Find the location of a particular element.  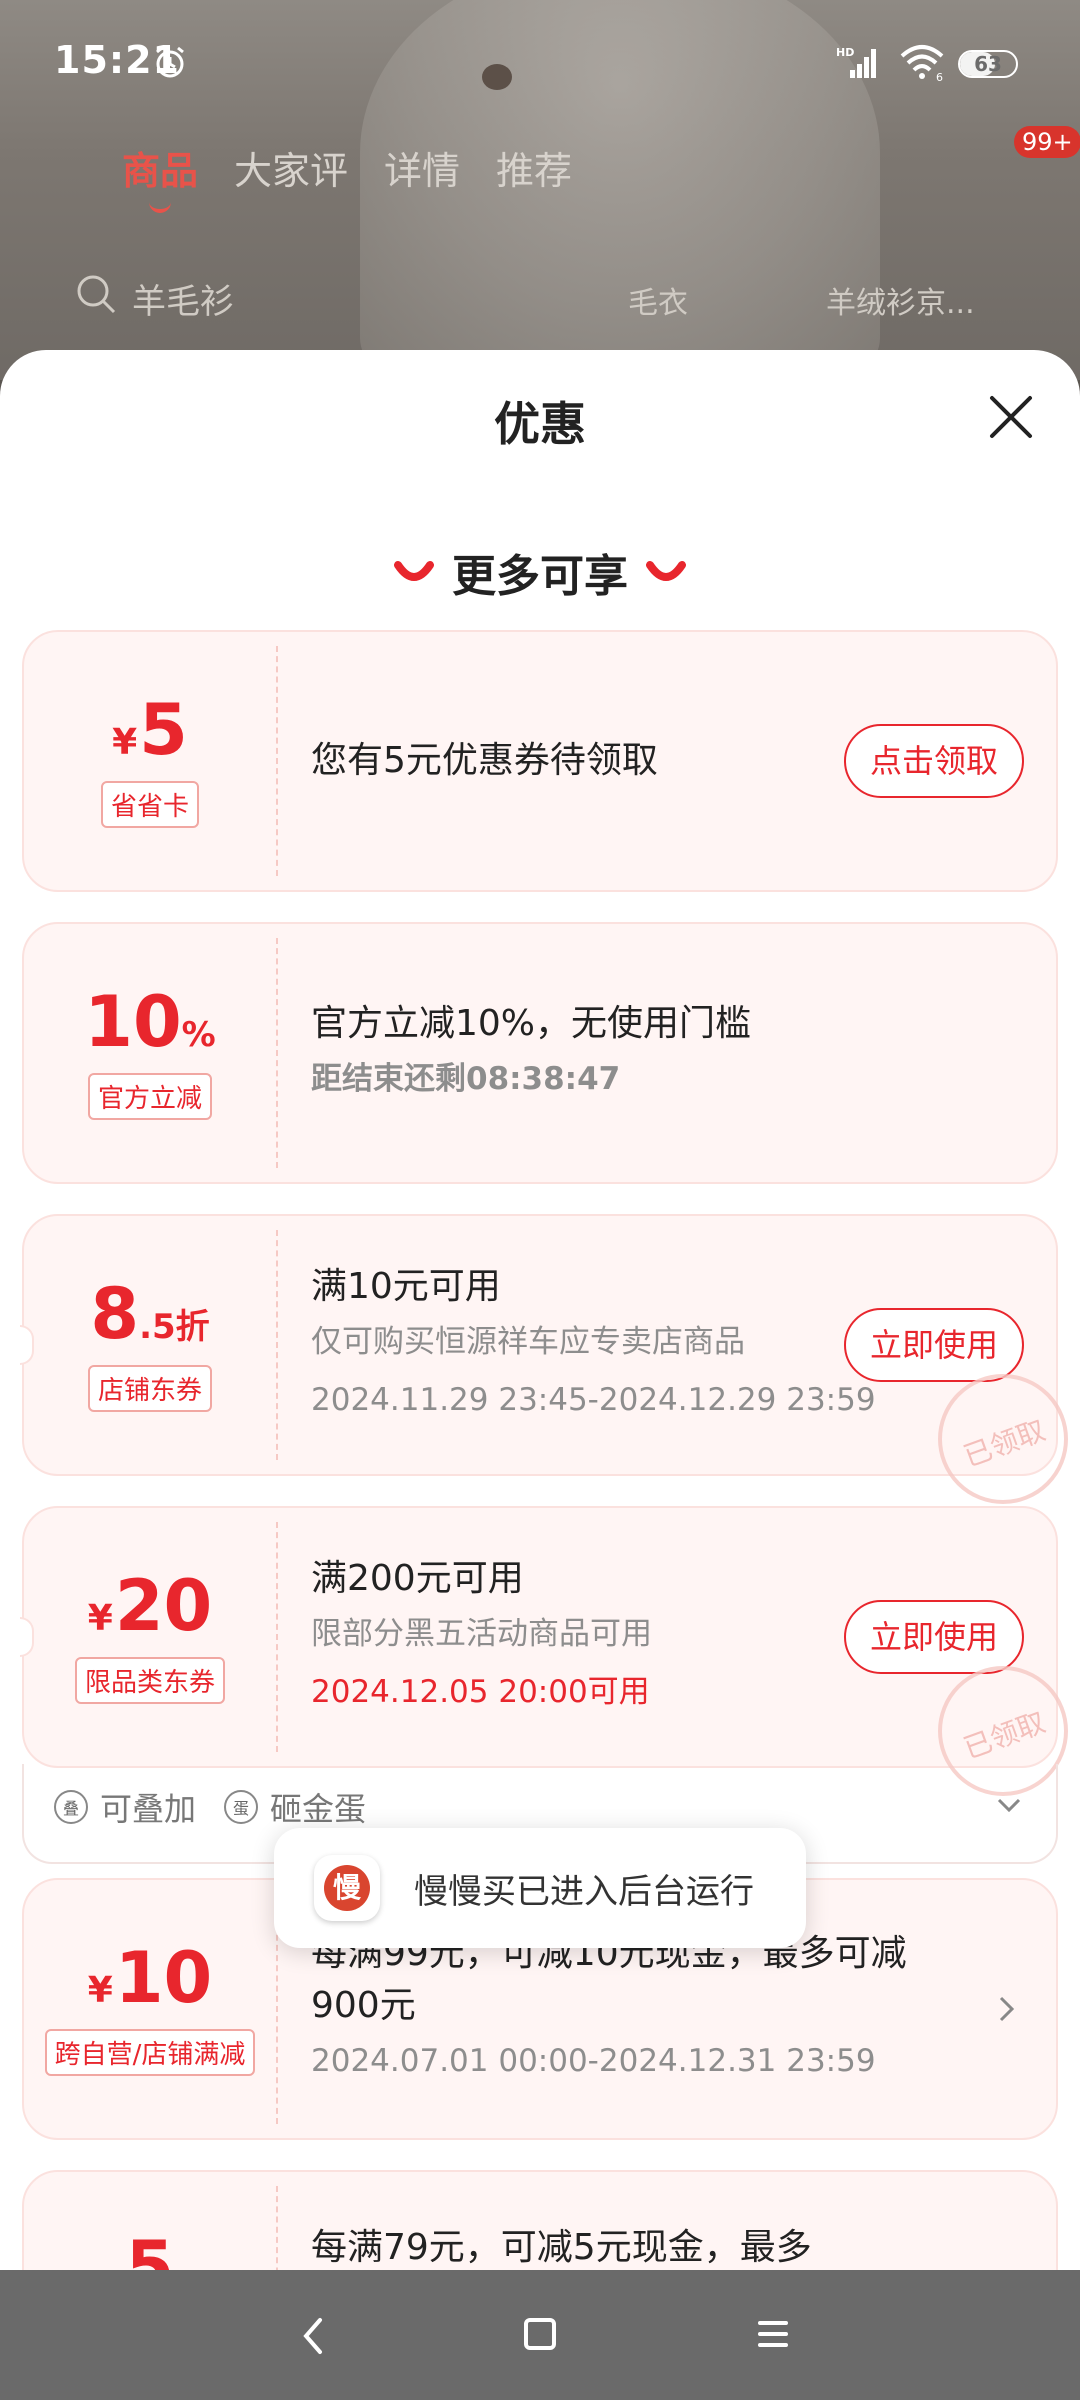

close-icon is located at coordinates (1011, 417).